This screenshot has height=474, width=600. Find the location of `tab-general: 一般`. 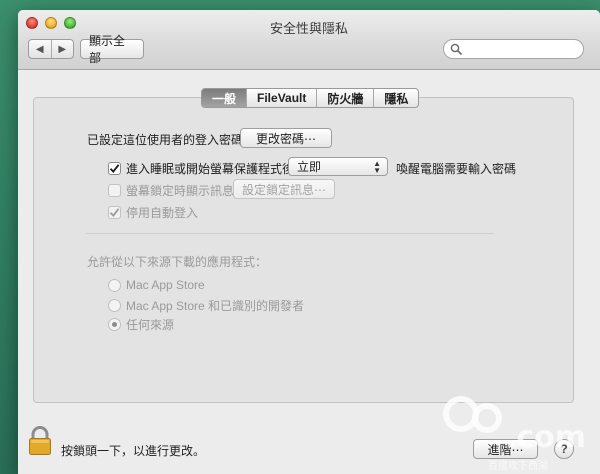

tab-general: 一般 is located at coordinates (224, 98).